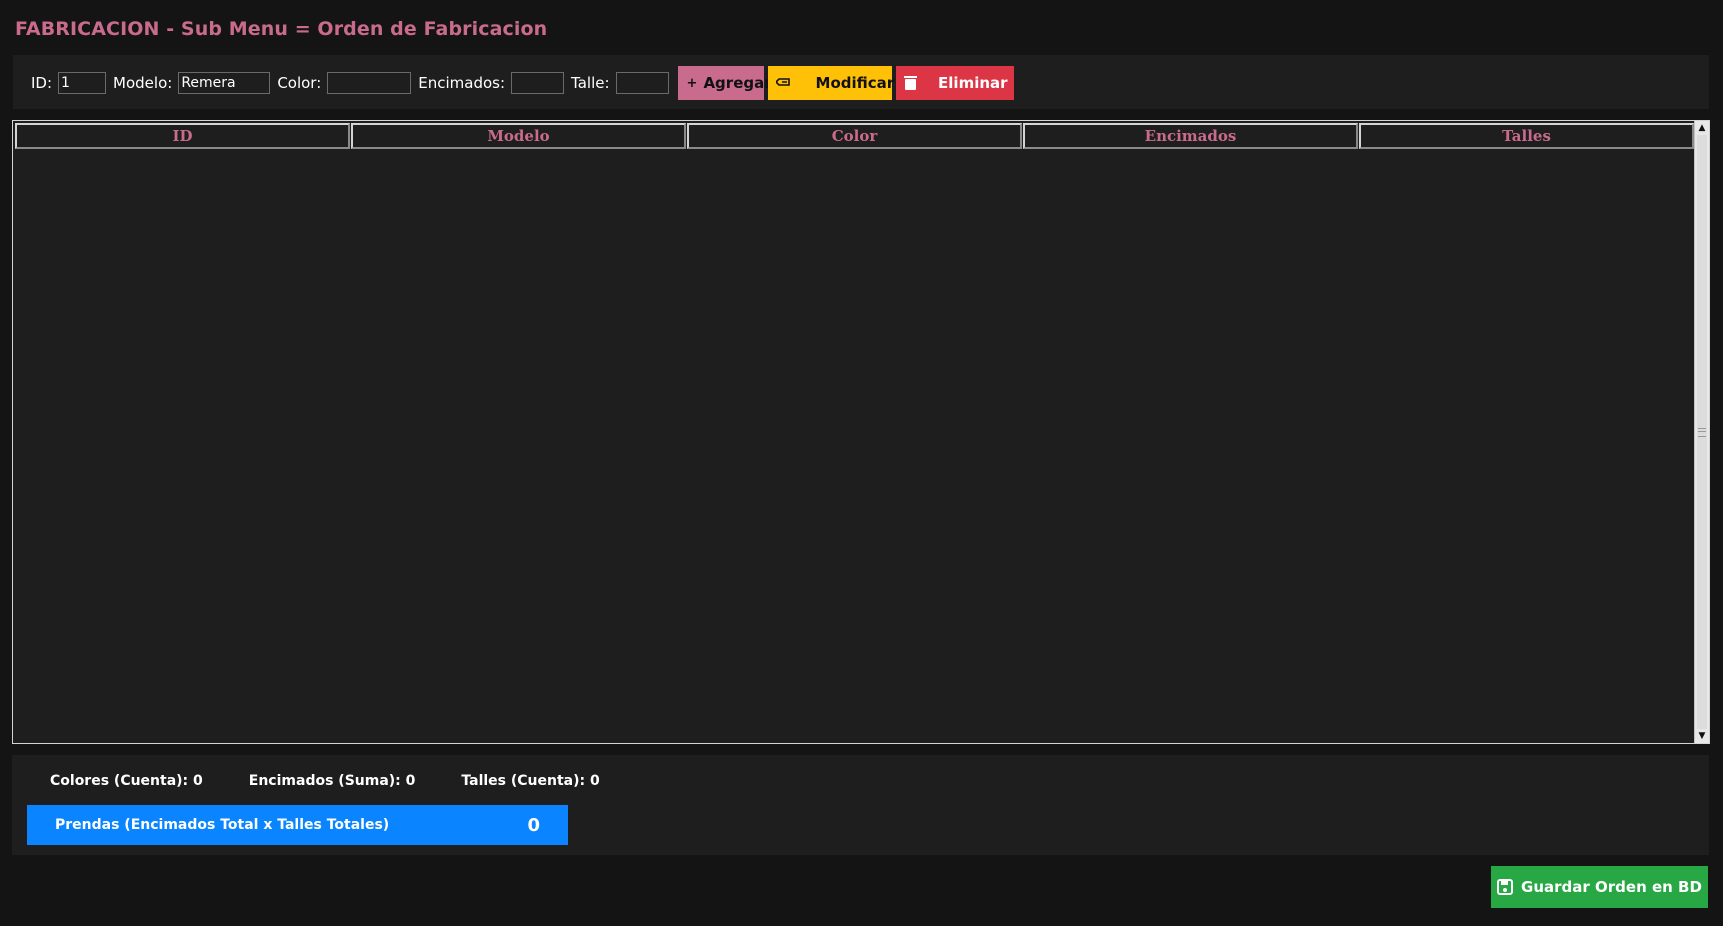 The image size is (1723, 926). Describe the element at coordinates (973, 83) in the screenshot. I see `delete-button-label: Eliminar` at that location.